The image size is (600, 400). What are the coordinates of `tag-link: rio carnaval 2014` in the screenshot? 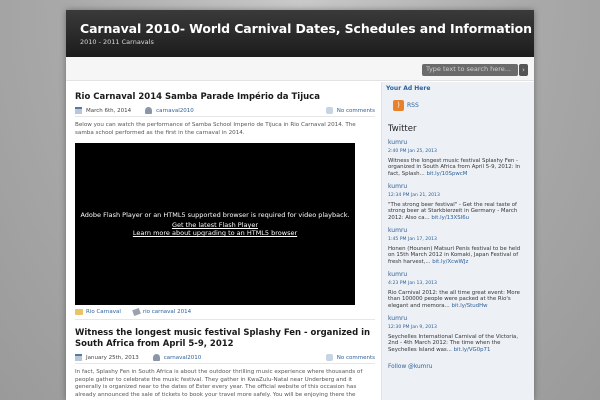 It's located at (167, 312).